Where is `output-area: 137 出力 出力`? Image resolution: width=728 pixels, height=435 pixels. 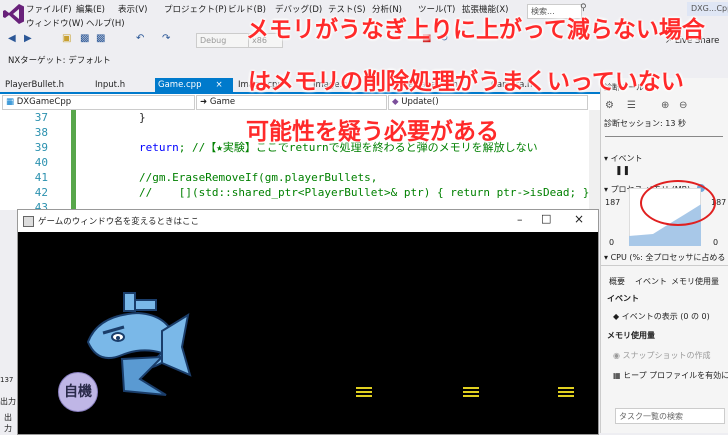
output-area: 137 出力 出力 is located at coordinates (8, 402).